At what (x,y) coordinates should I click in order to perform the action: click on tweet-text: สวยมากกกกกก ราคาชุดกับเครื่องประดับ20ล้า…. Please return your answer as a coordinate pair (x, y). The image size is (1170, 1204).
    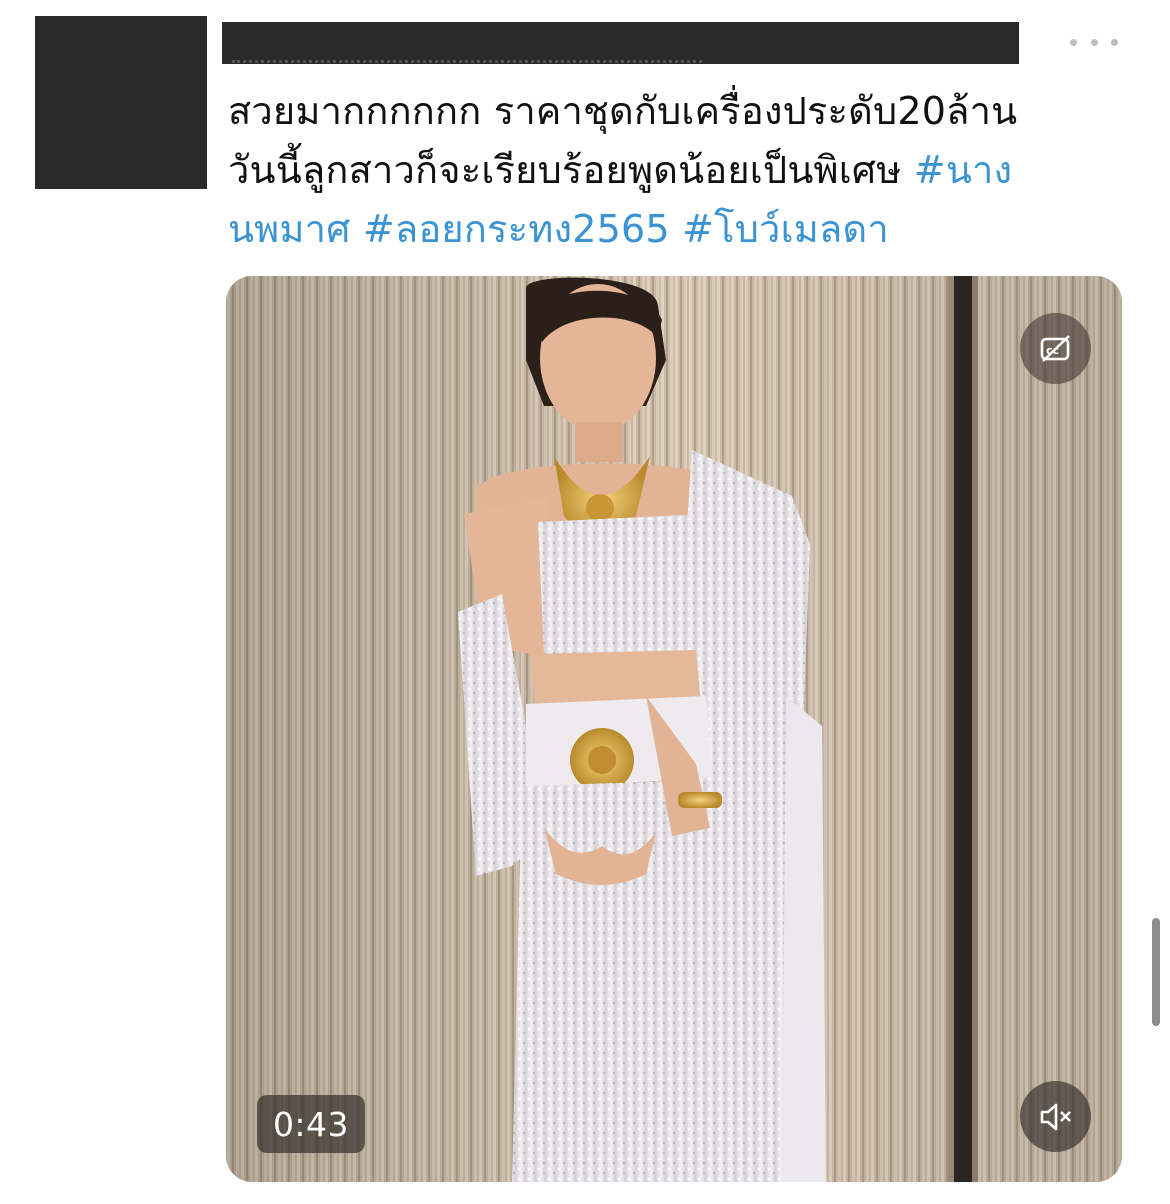
    Looking at the image, I should click on (678, 170).